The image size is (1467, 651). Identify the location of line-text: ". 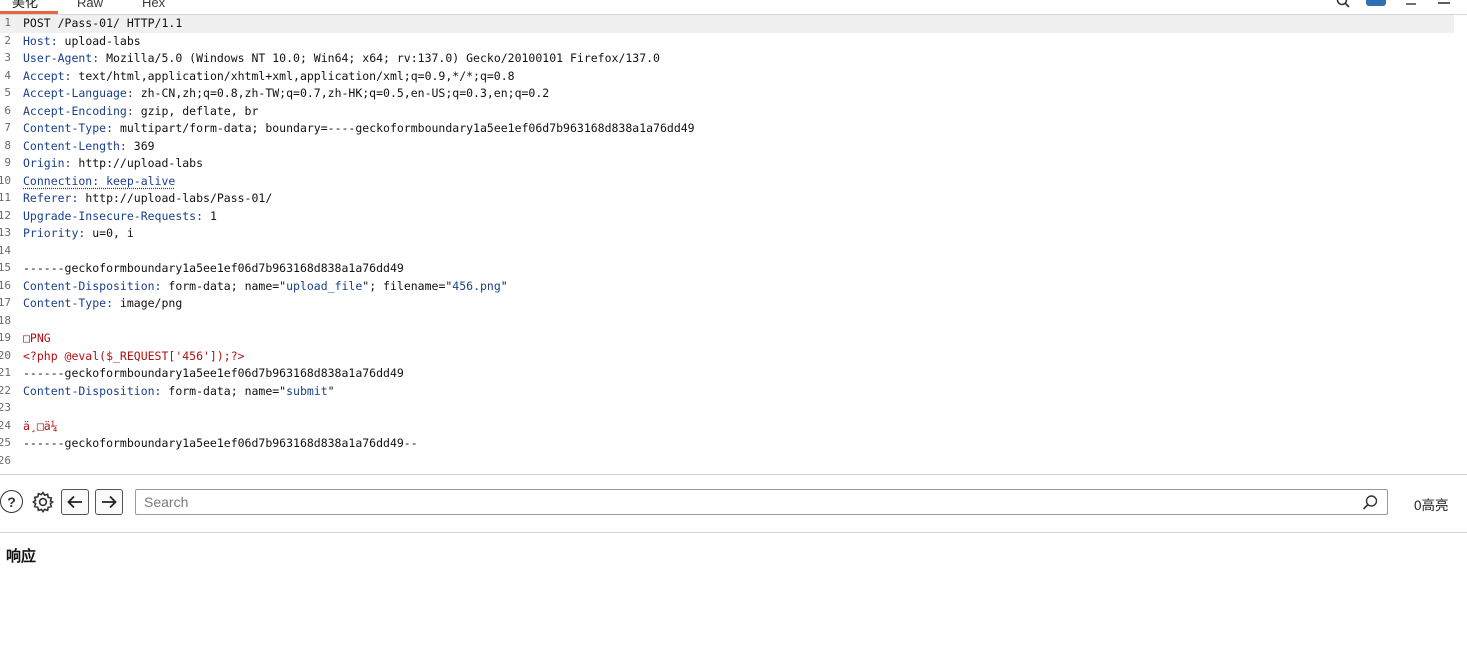
(504, 285).